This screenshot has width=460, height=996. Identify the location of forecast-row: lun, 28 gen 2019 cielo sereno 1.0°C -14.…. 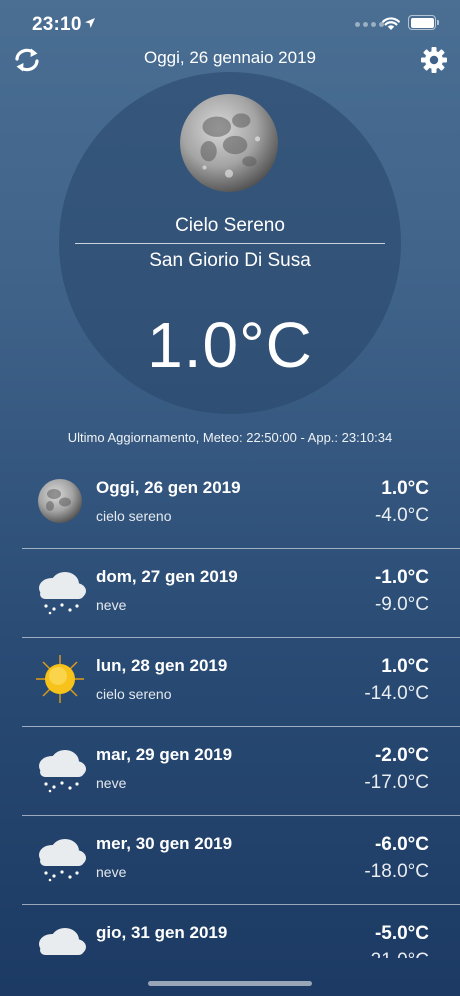
(230, 682).